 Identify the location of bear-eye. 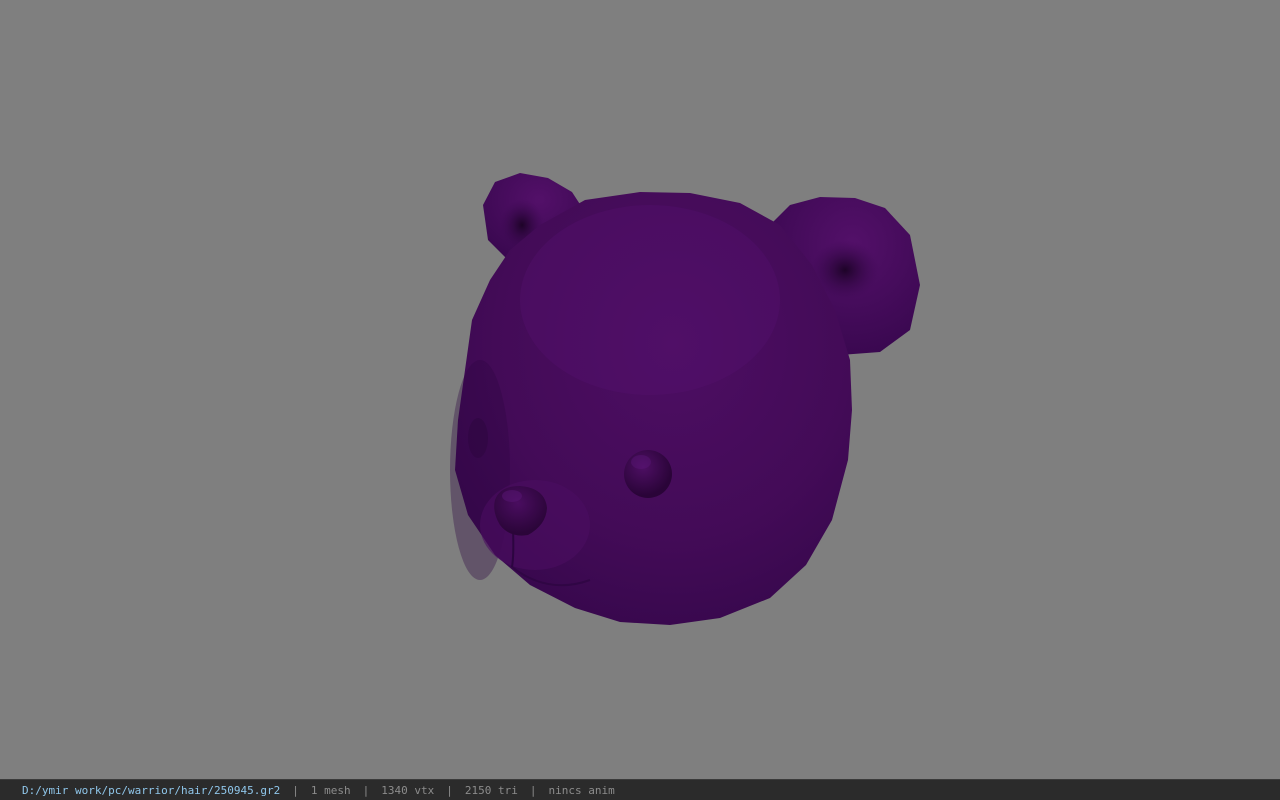
(648, 474).